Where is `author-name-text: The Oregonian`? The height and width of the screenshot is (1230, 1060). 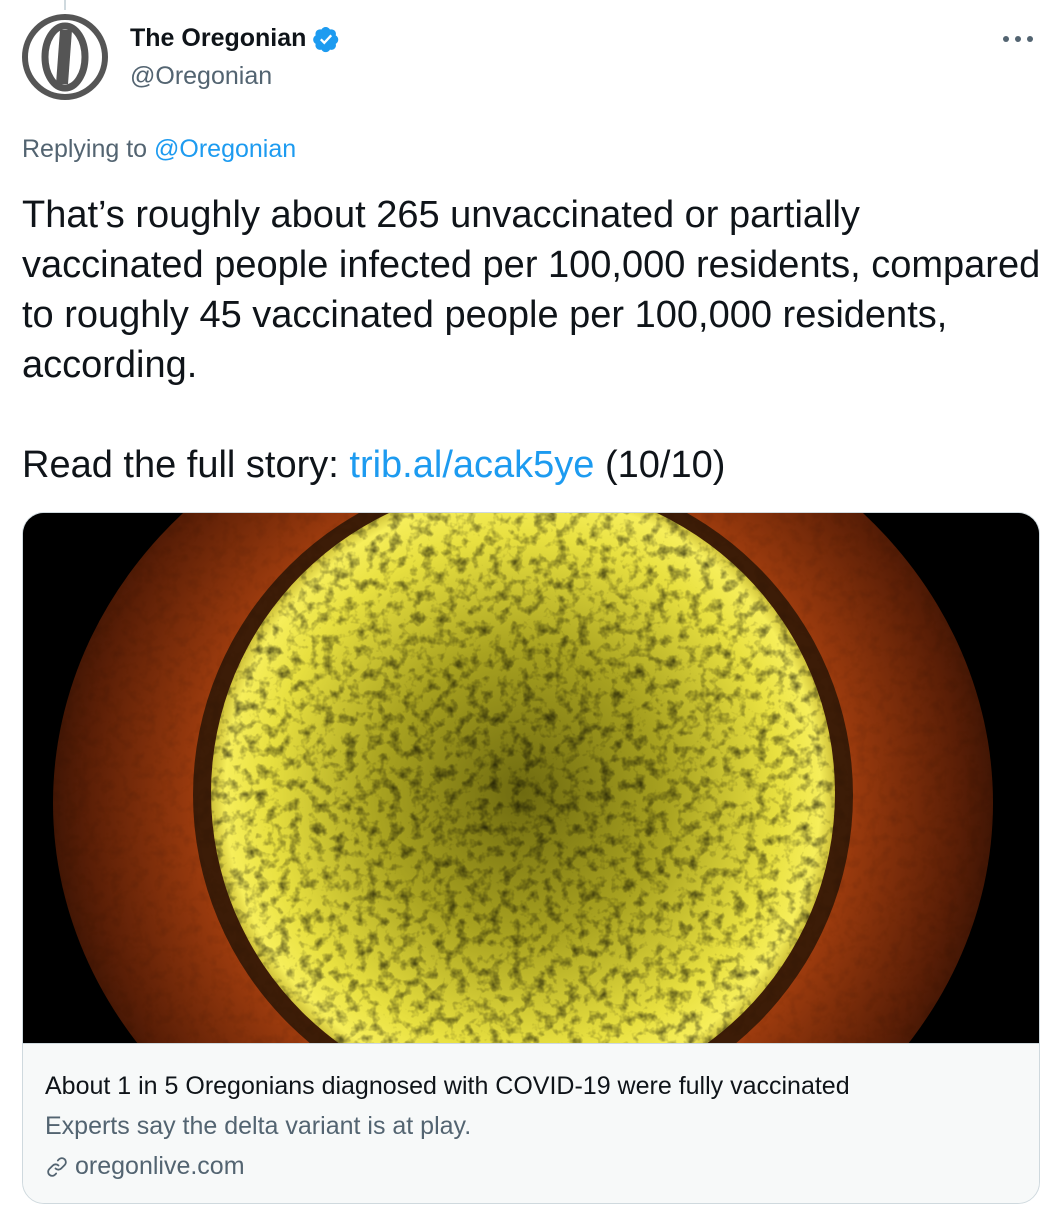 author-name-text: The Oregonian is located at coordinates (218, 38).